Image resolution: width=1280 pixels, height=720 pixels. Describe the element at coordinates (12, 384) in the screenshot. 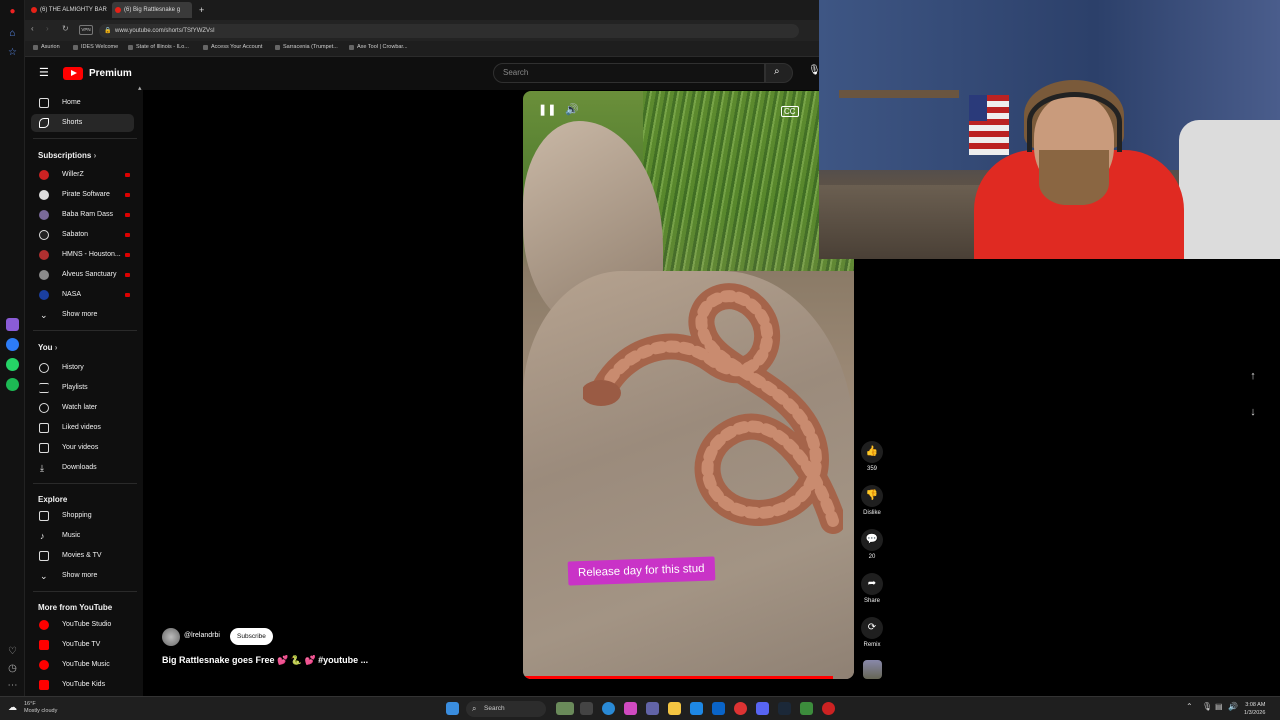

I see `spotify-icon` at that location.